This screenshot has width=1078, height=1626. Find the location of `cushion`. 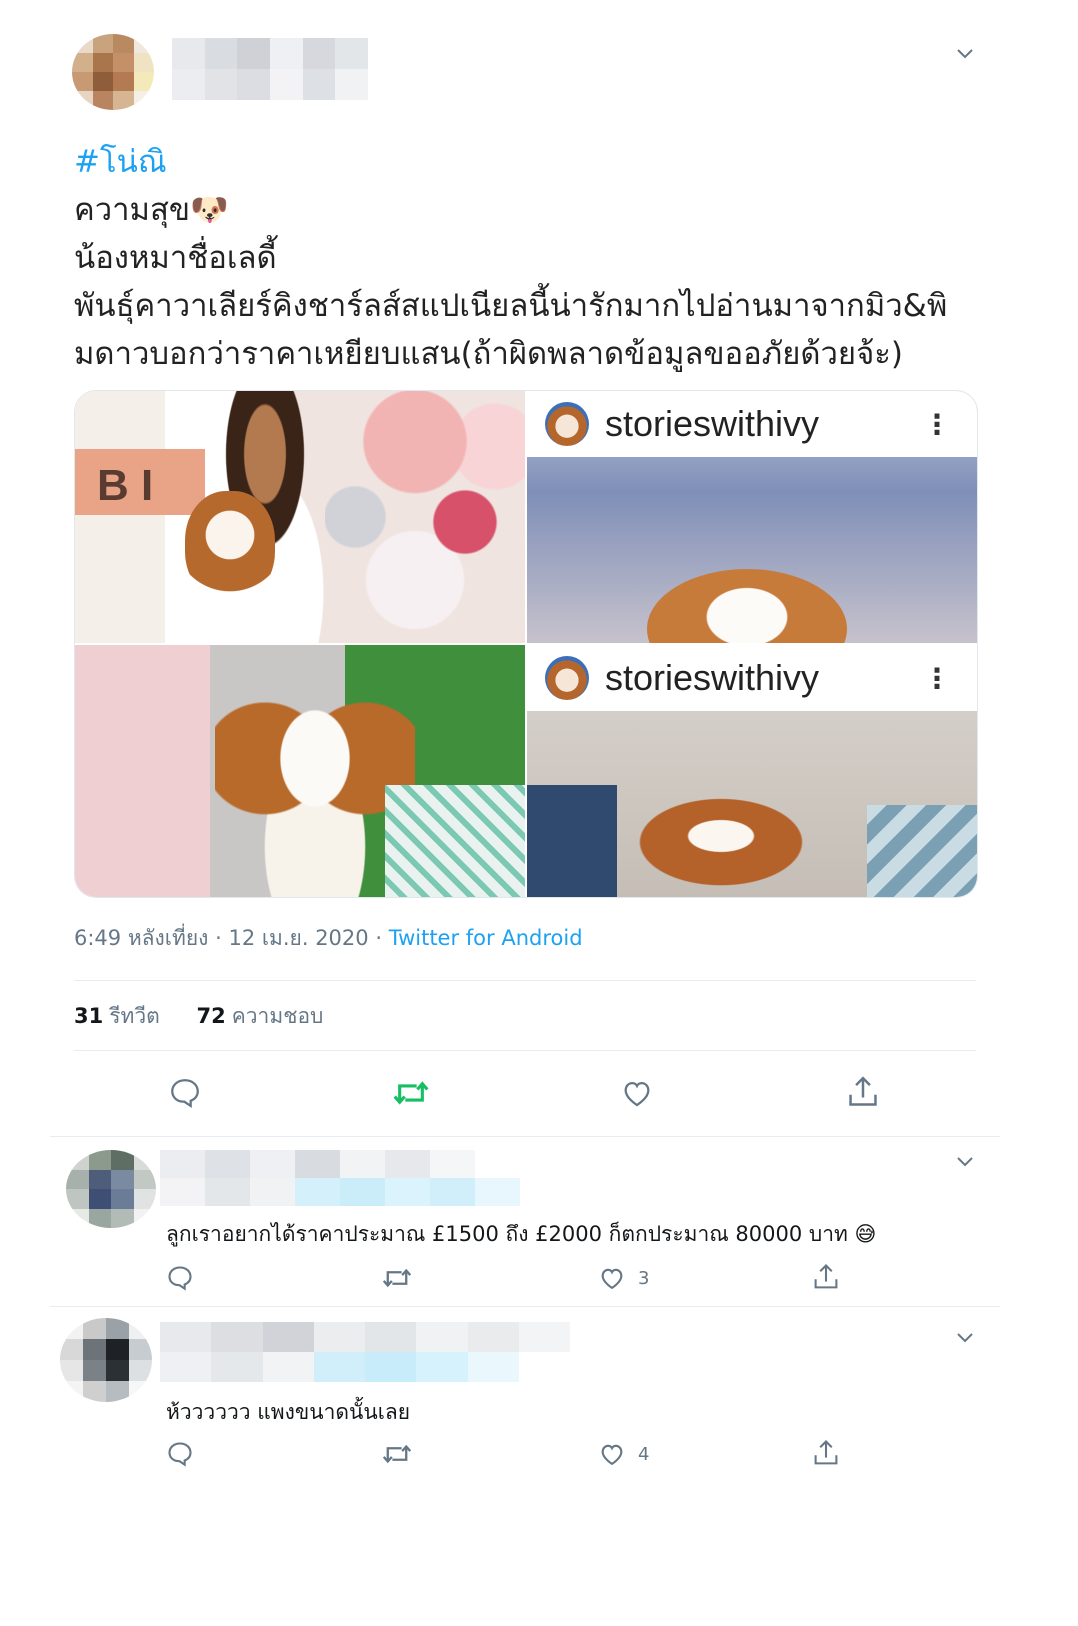

cushion is located at coordinates (455, 841).